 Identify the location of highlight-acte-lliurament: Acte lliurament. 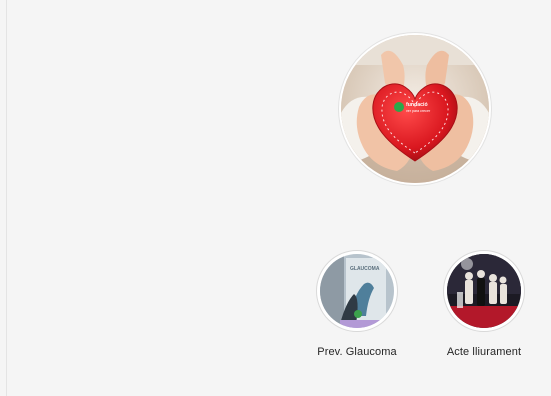
(484, 304).